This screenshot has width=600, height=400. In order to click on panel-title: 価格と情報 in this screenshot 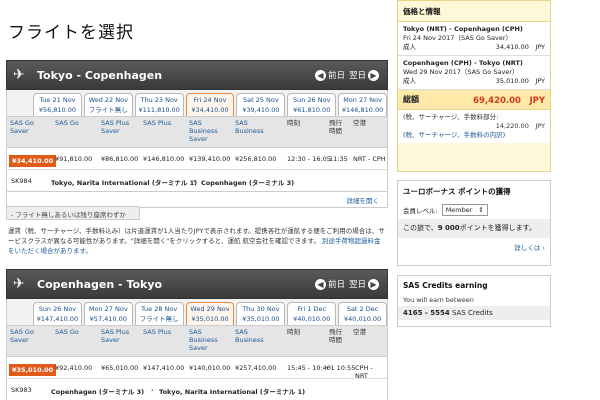, I will do `click(474, 11)`.